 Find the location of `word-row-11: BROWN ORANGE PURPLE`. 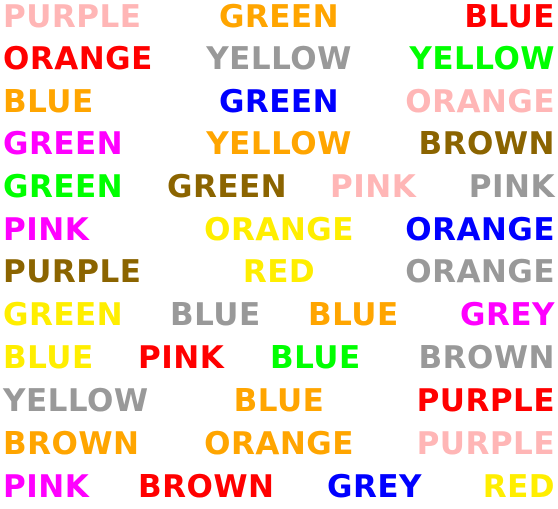

word-row-11: BROWN ORANGE PURPLE is located at coordinates (279, 444).